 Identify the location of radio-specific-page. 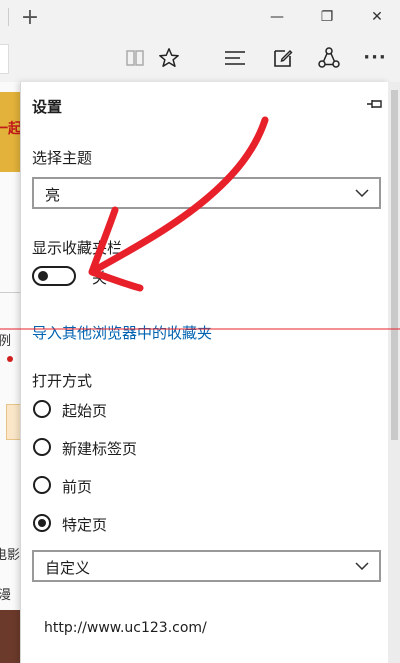
(42, 523).